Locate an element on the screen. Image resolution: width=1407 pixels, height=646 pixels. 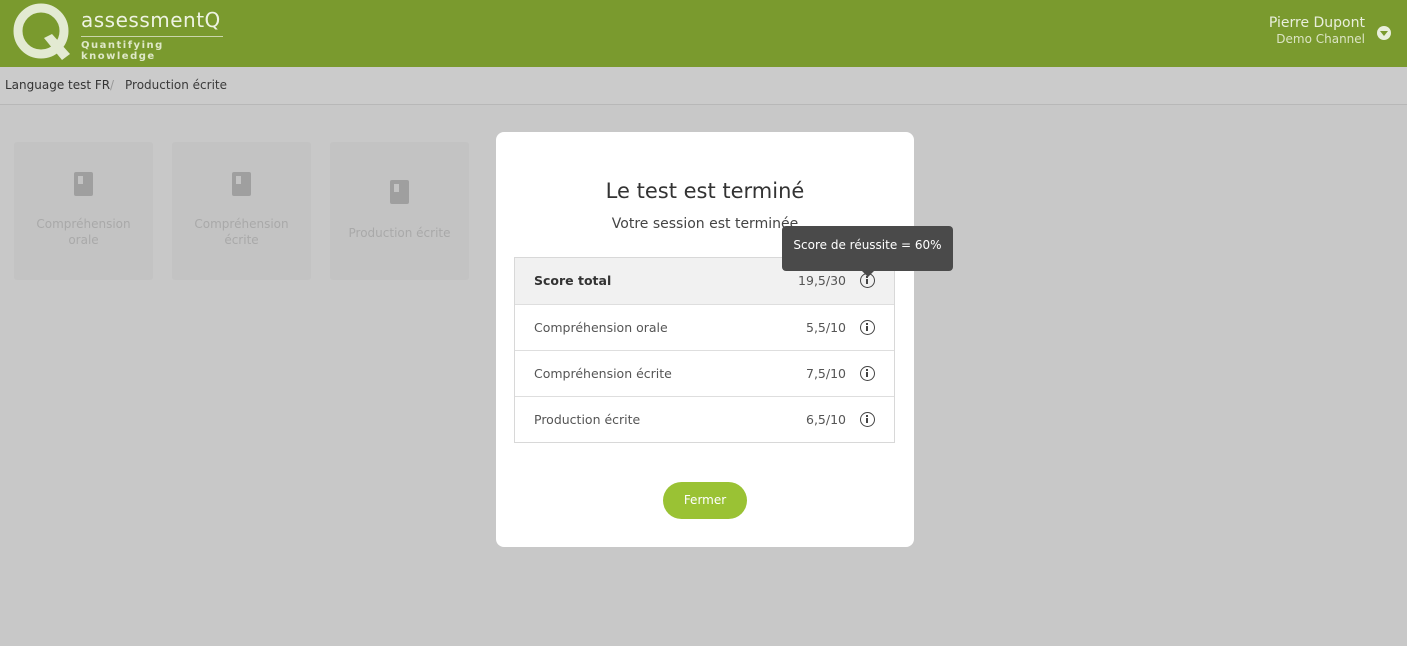
score-tooltip: Score de réussite = 60% is located at coordinates (867, 251).